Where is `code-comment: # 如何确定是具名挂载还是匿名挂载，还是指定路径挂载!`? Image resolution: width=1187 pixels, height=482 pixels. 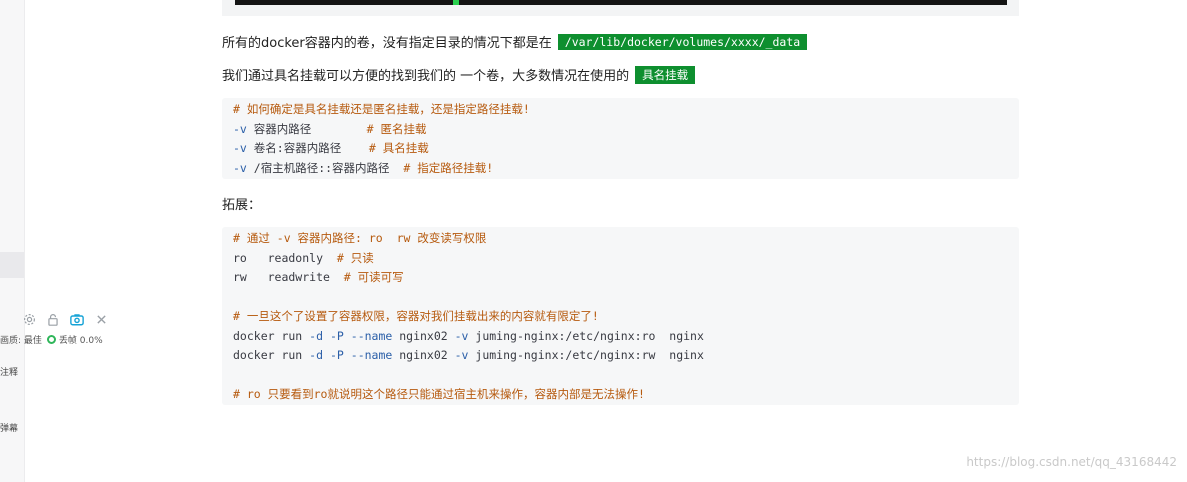 code-comment: # 如何确定是具名挂载还是匿名挂载，还是指定路径挂载! is located at coordinates (381, 109).